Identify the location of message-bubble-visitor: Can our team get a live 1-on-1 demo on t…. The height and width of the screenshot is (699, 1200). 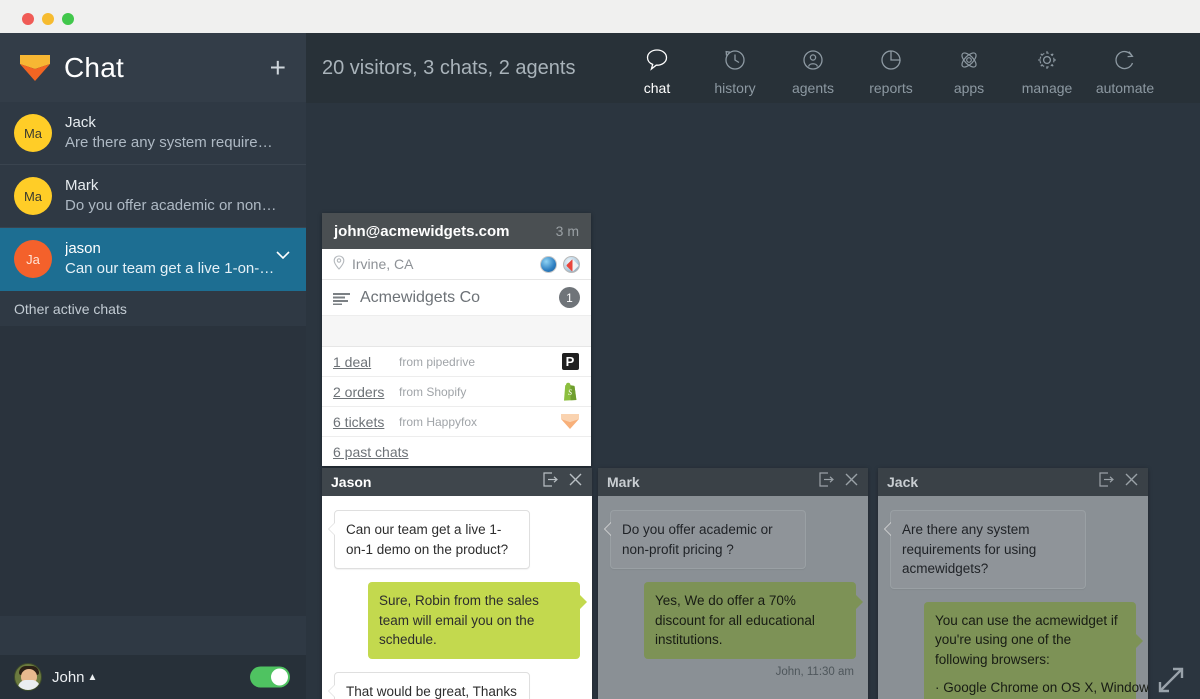
(429, 540).